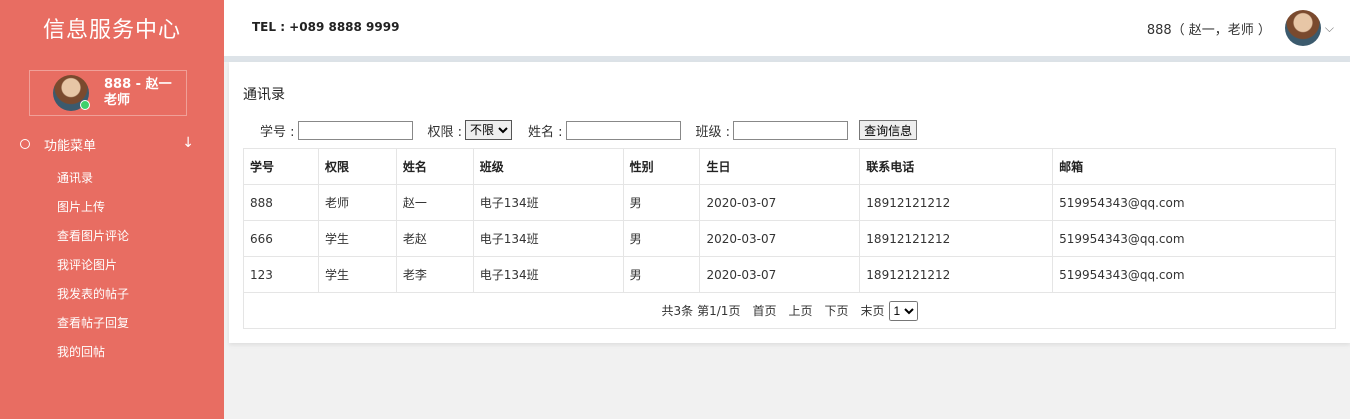 Image resolution: width=1350 pixels, height=419 pixels. Describe the element at coordinates (93, 210) in the screenshot. I see `sidebar-item-image-upload: 图片上传` at that location.